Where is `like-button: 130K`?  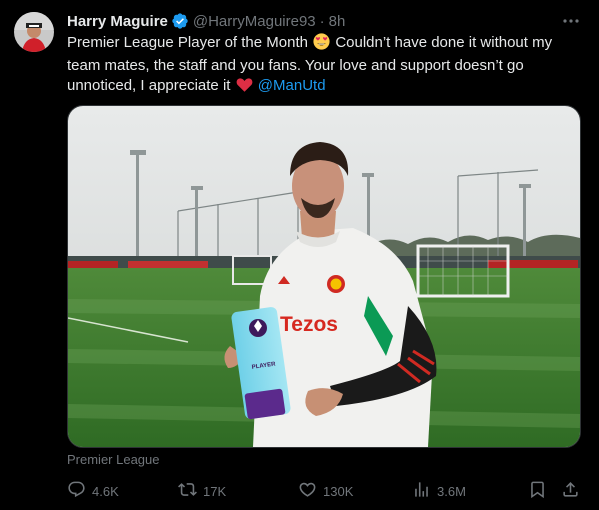
like-button: 130K is located at coordinates (325, 491).